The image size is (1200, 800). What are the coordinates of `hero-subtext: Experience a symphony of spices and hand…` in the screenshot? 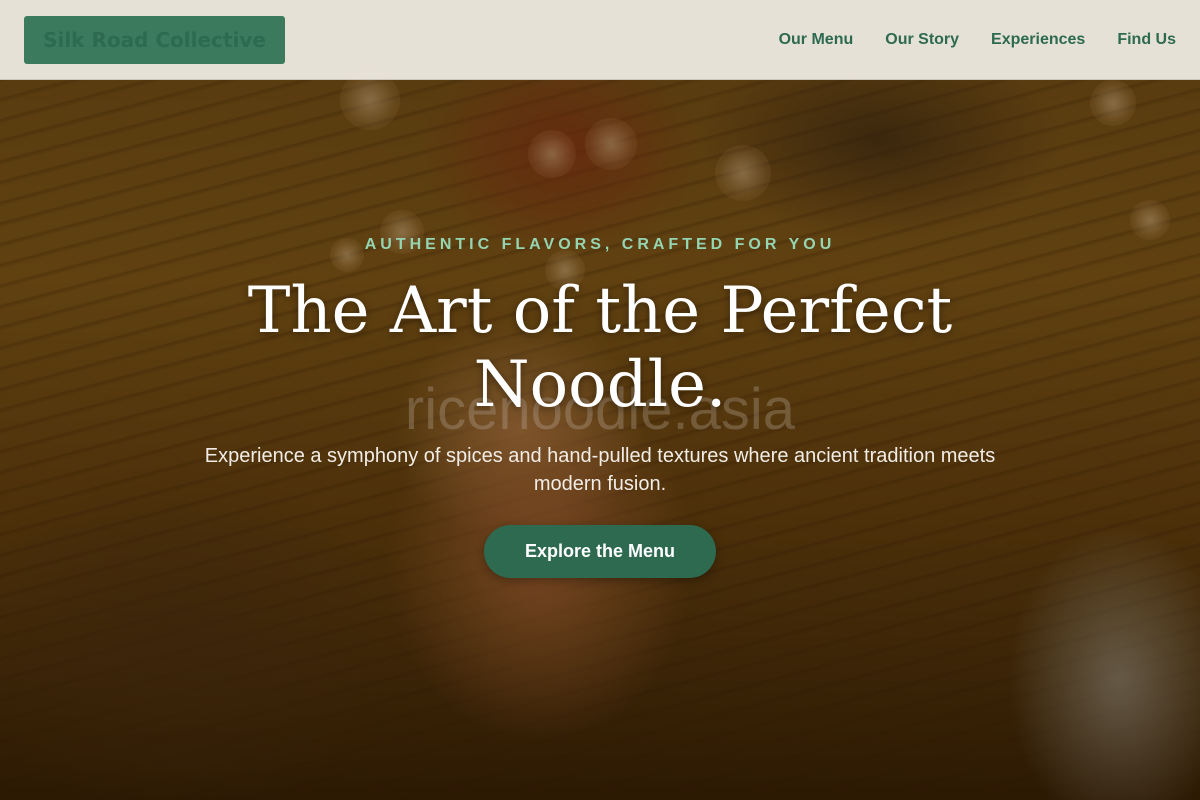 It's located at (600, 470).